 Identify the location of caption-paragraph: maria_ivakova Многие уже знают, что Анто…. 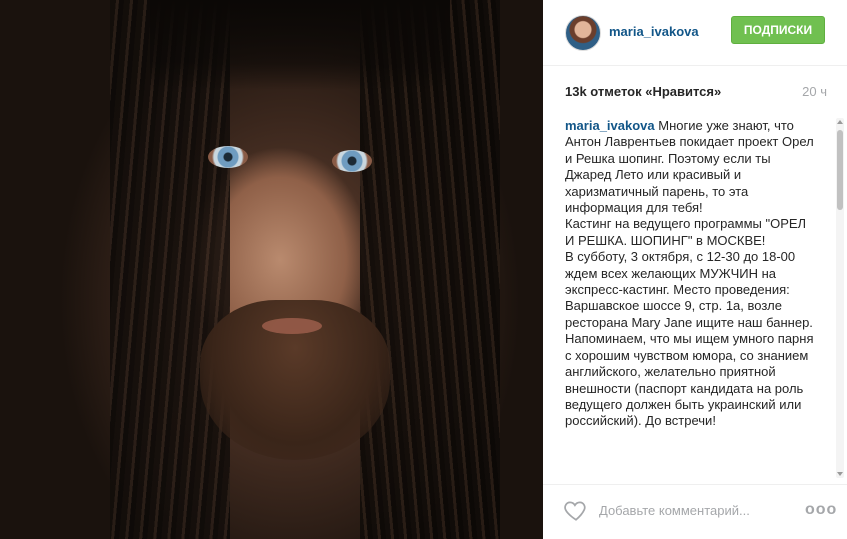
(690, 167).